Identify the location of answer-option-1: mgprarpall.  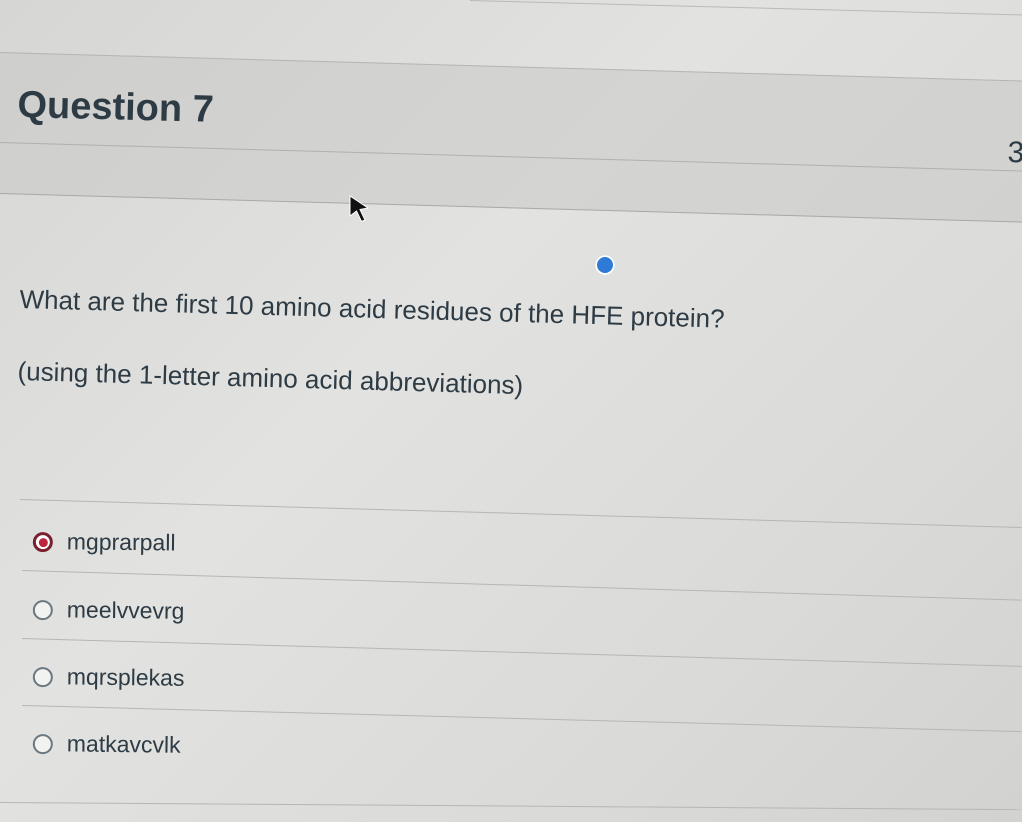
(104, 542).